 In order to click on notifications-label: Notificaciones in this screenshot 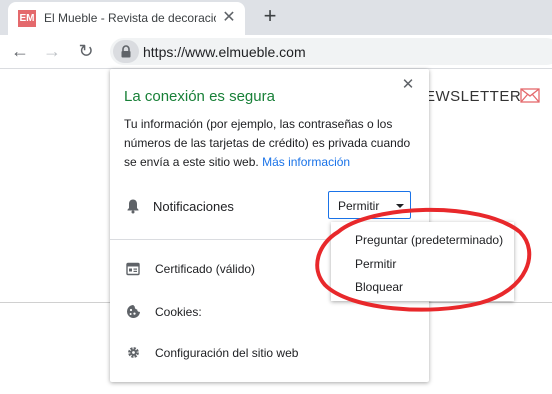, I will do `click(193, 206)`.